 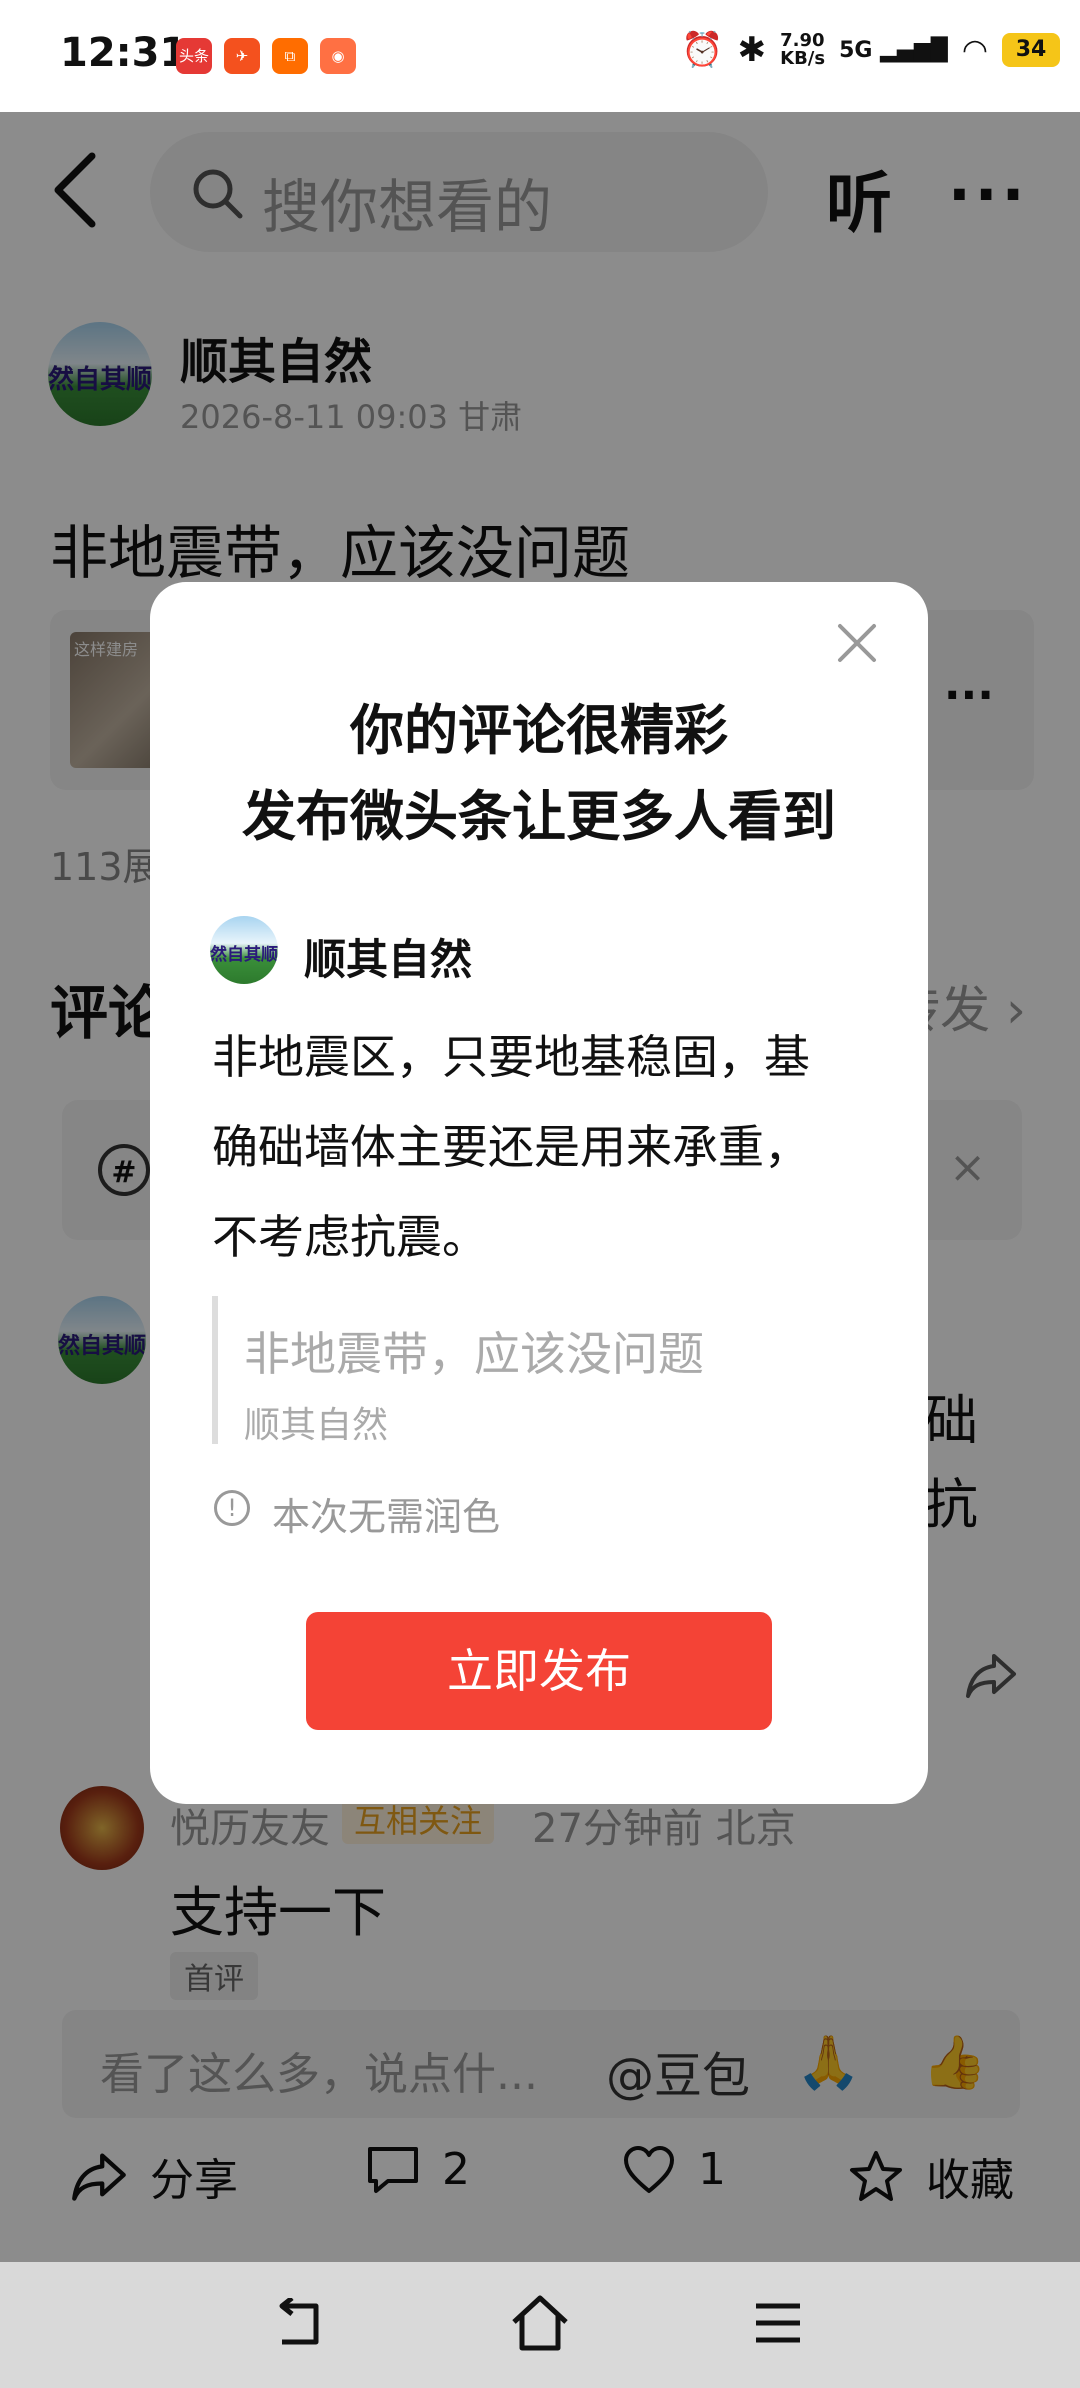 I want to click on publish-now-button: 立即发布, so click(x=539, y=1671).